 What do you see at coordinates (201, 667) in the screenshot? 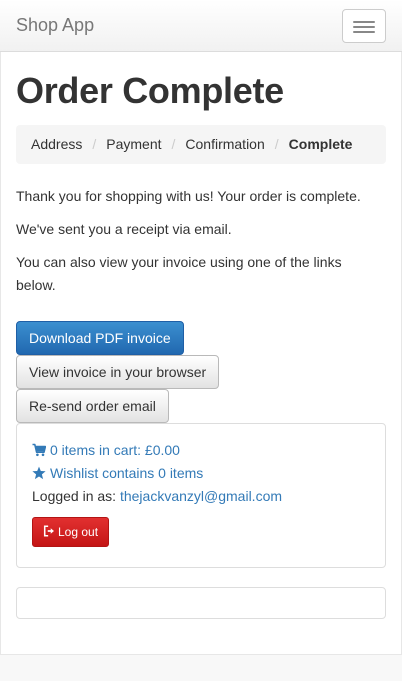
I see `footer` at bounding box center [201, 667].